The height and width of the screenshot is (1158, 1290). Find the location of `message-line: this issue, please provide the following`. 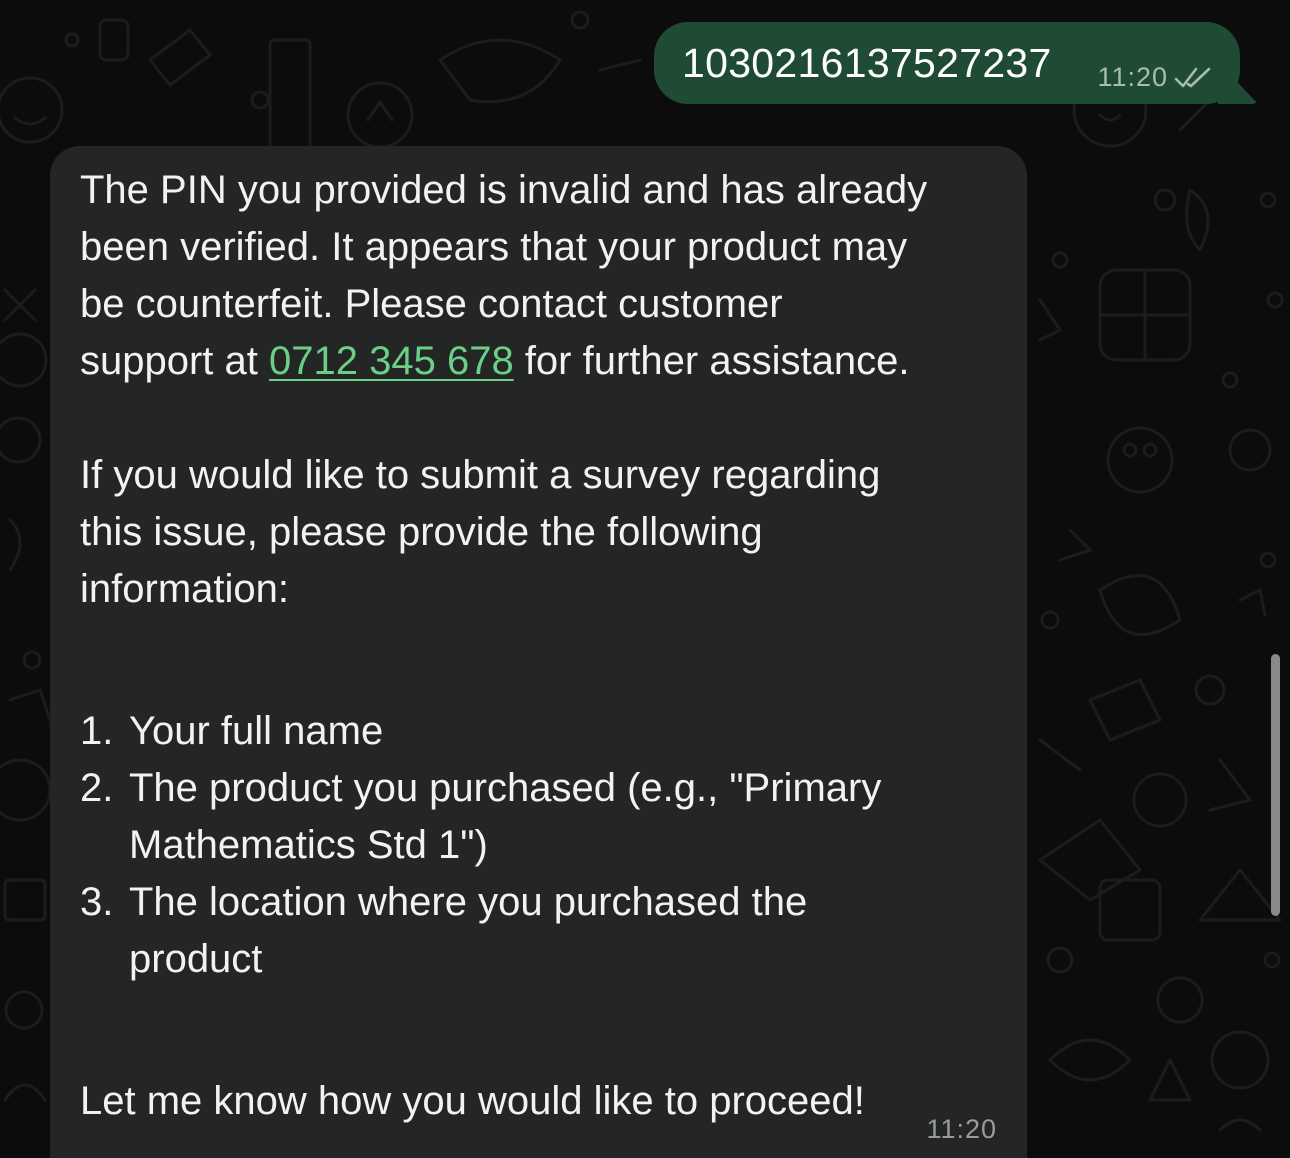

message-line: this issue, please provide the following is located at coordinates (421, 532).